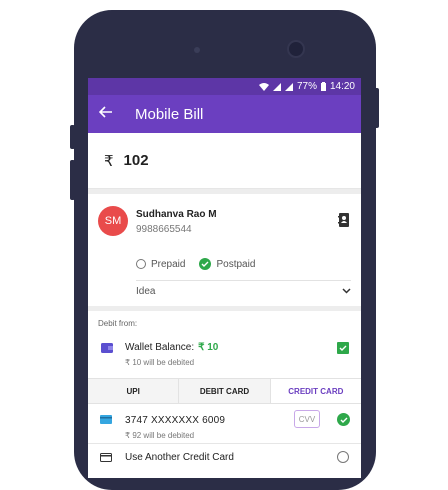 This screenshot has height=490, width=448. What do you see at coordinates (141, 264) in the screenshot?
I see `prepaid-radio` at bounding box center [141, 264].